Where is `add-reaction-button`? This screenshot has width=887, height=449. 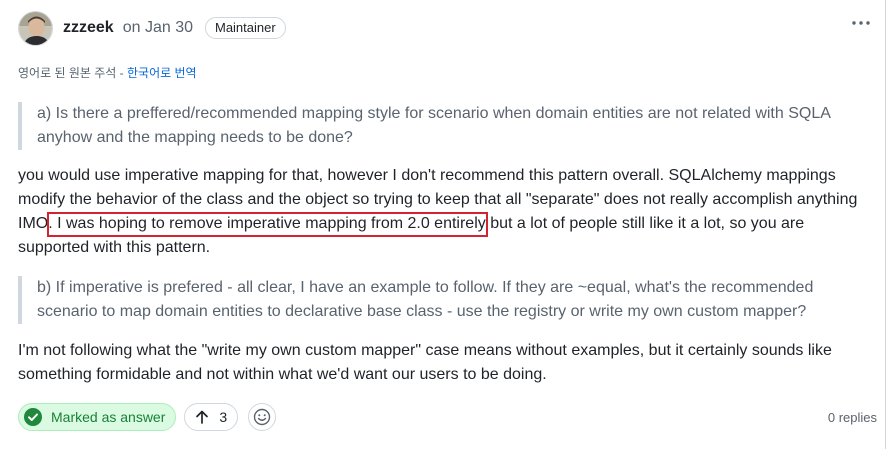 add-reaction-button is located at coordinates (262, 417).